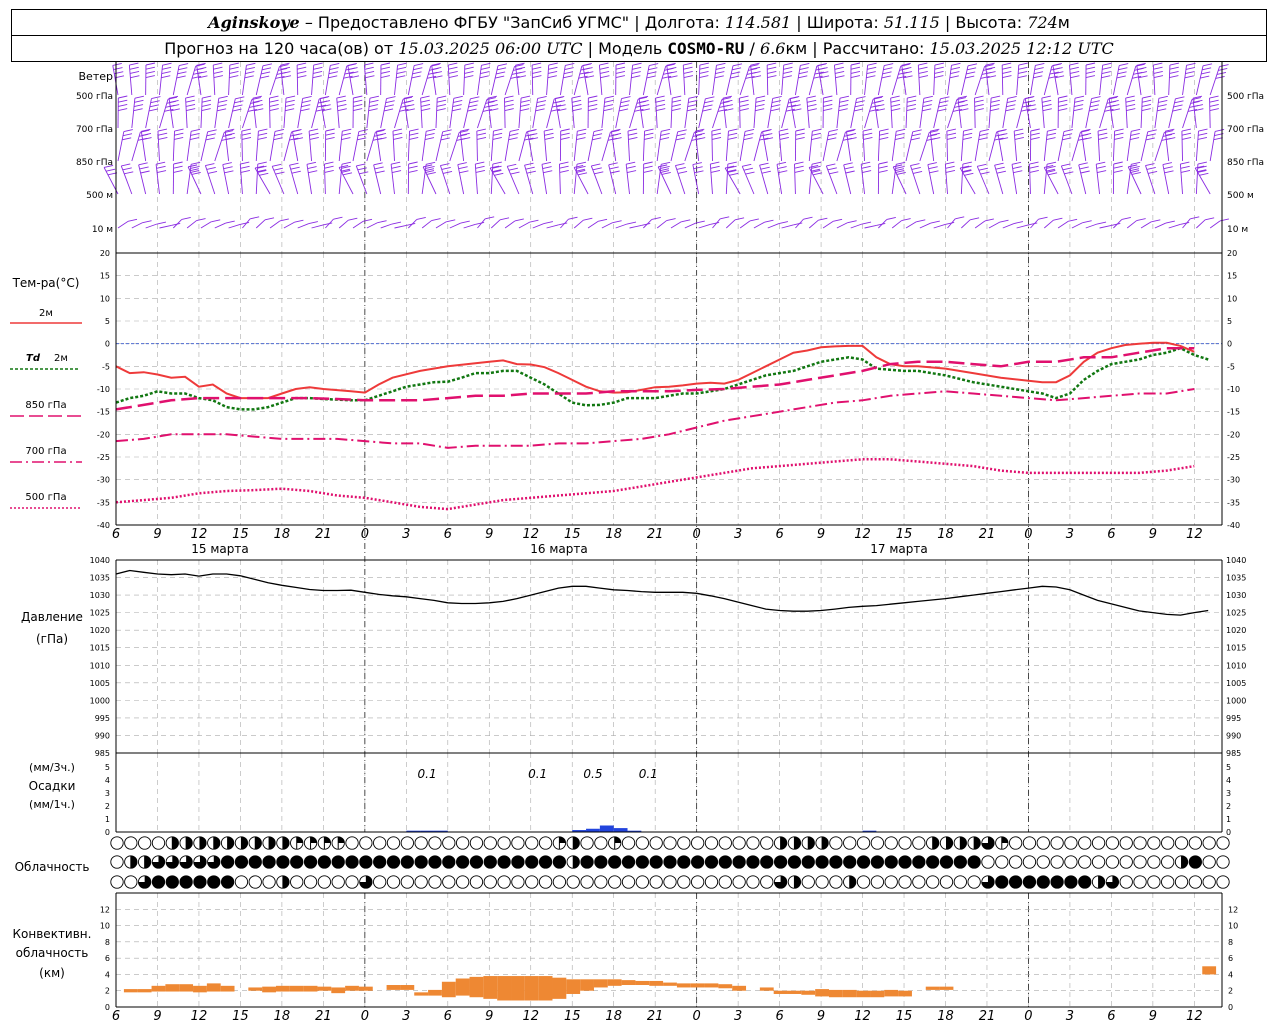  I want to click on conv-y-tick: 8, so click(107, 942).